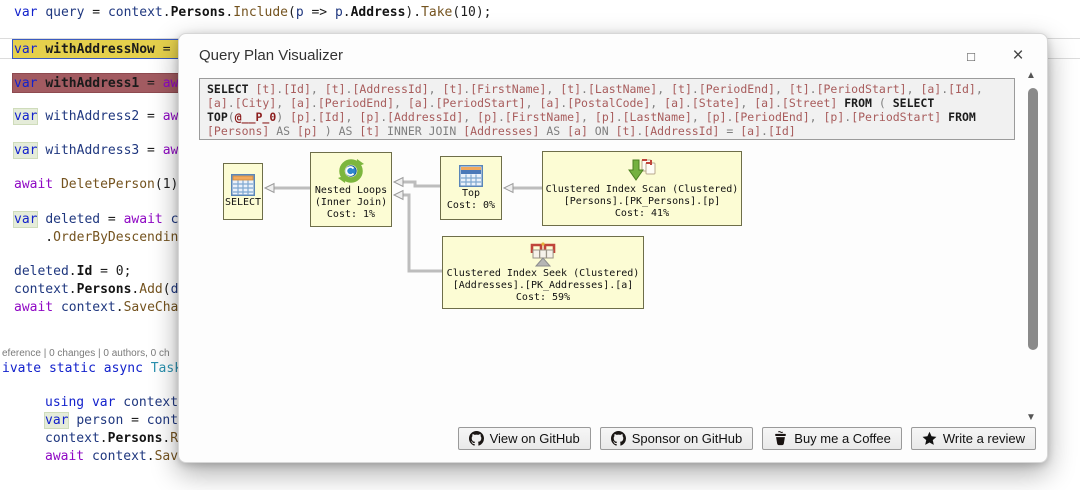  I want to click on sponsor-on-github-button: Sponsor on GitHub, so click(676, 438).